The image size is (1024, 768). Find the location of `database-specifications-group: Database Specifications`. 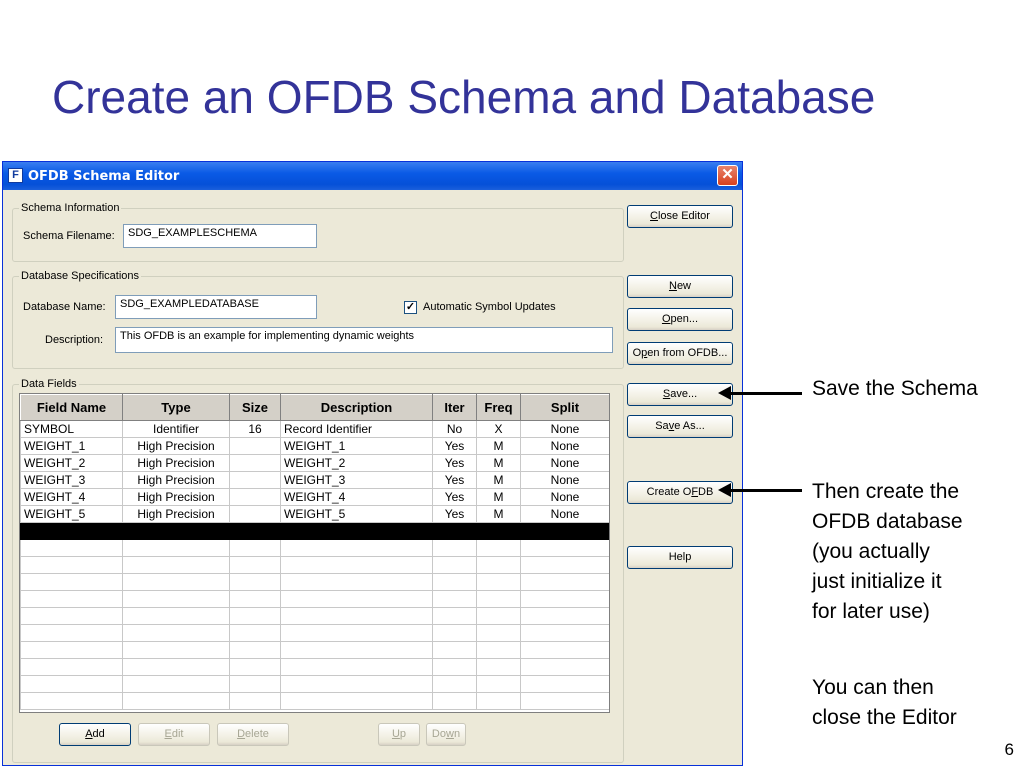

database-specifications-group: Database Specifications is located at coordinates (318, 319).